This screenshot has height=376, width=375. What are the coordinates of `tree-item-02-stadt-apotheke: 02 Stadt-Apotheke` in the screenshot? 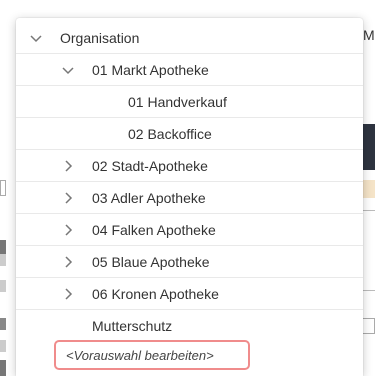 It's located at (189, 166).